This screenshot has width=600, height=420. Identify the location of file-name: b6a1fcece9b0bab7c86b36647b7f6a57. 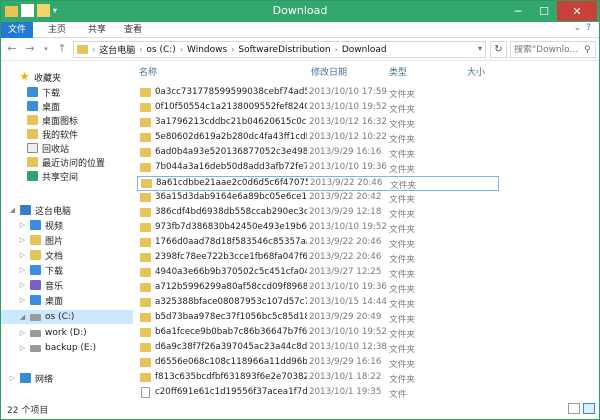
(231, 332).